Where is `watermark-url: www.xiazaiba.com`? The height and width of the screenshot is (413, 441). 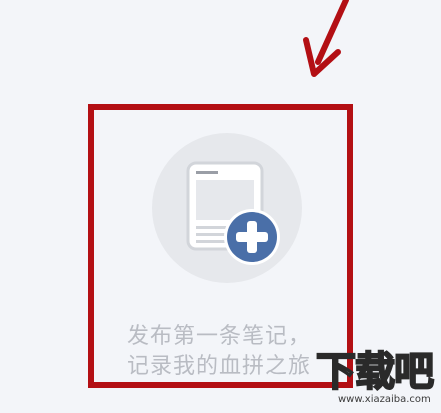 watermark-url: www.xiazaiba.com is located at coordinates (384, 399).